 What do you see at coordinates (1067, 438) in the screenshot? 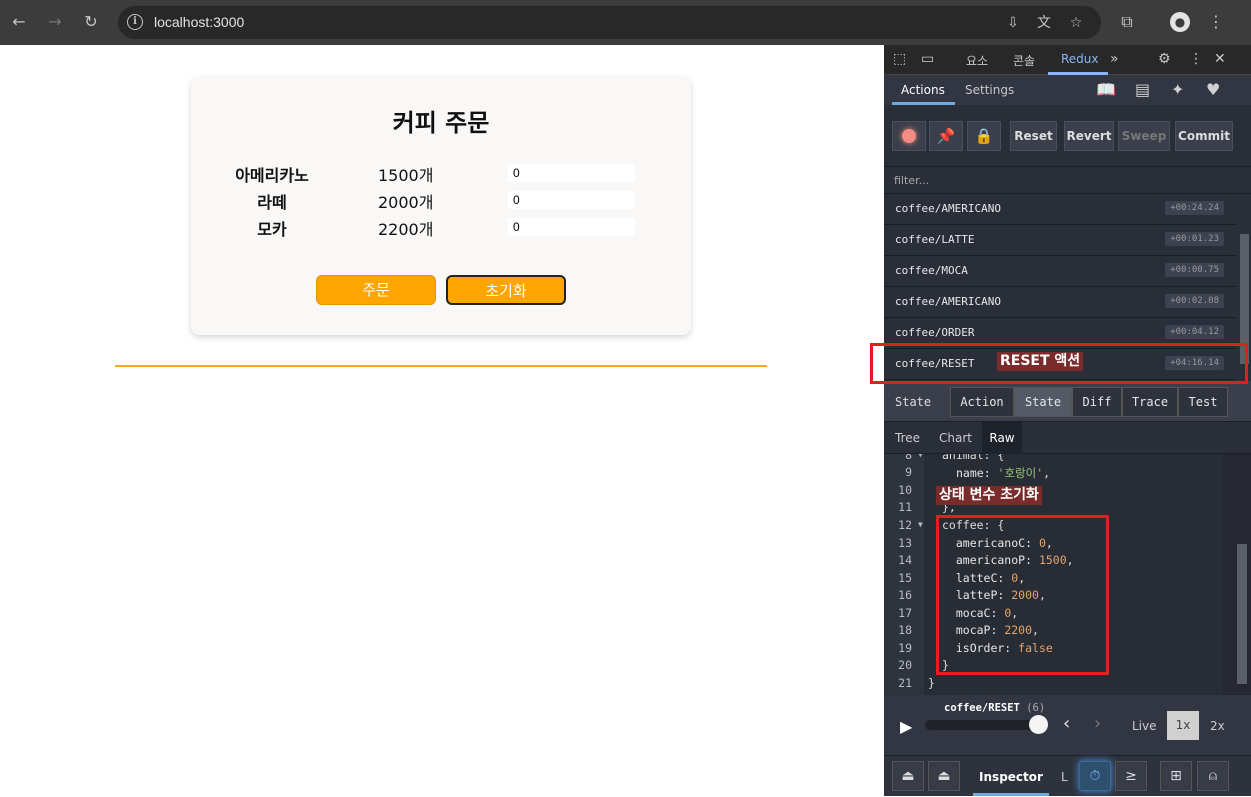
I see `state-view-tabs: Tree Chart Raw` at bounding box center [1067, 438].